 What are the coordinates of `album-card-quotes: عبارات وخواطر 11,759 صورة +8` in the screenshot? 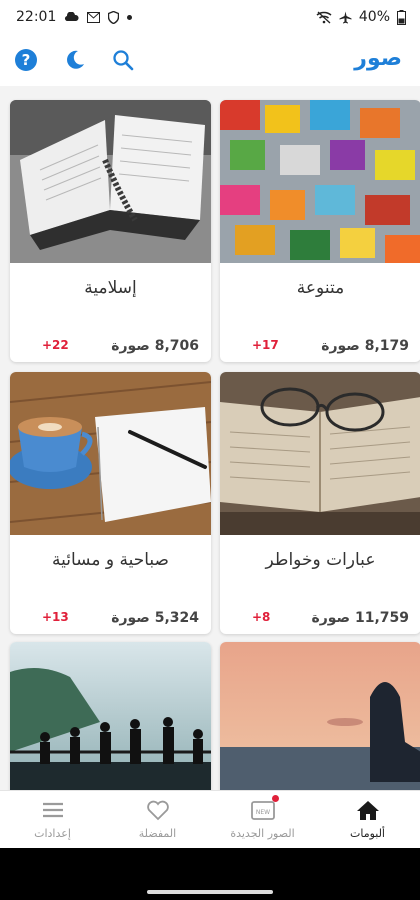 It's located at (320, 503).